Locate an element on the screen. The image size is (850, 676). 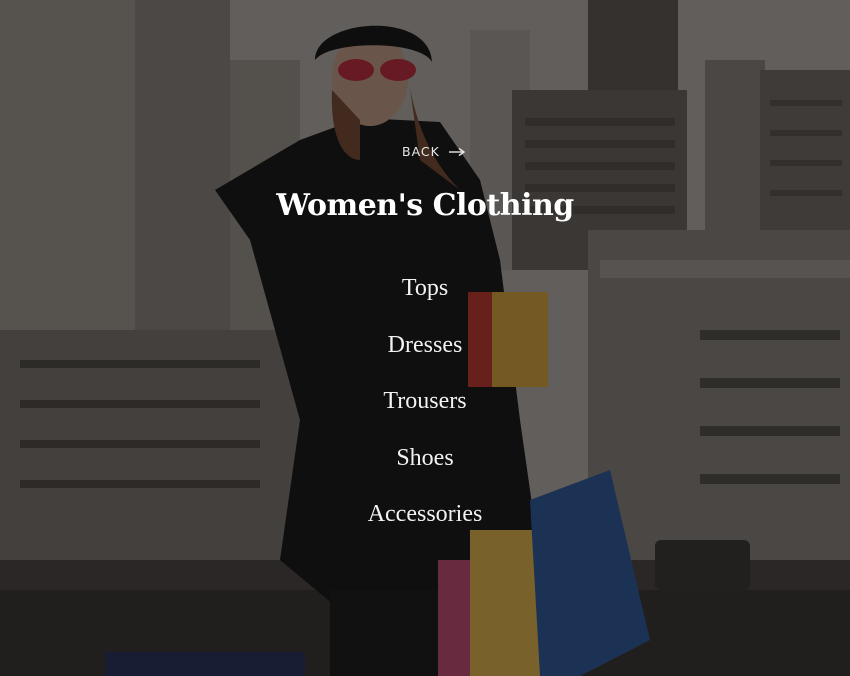
menu-item-accessories: Accessories is located at coordinates (425, 522).